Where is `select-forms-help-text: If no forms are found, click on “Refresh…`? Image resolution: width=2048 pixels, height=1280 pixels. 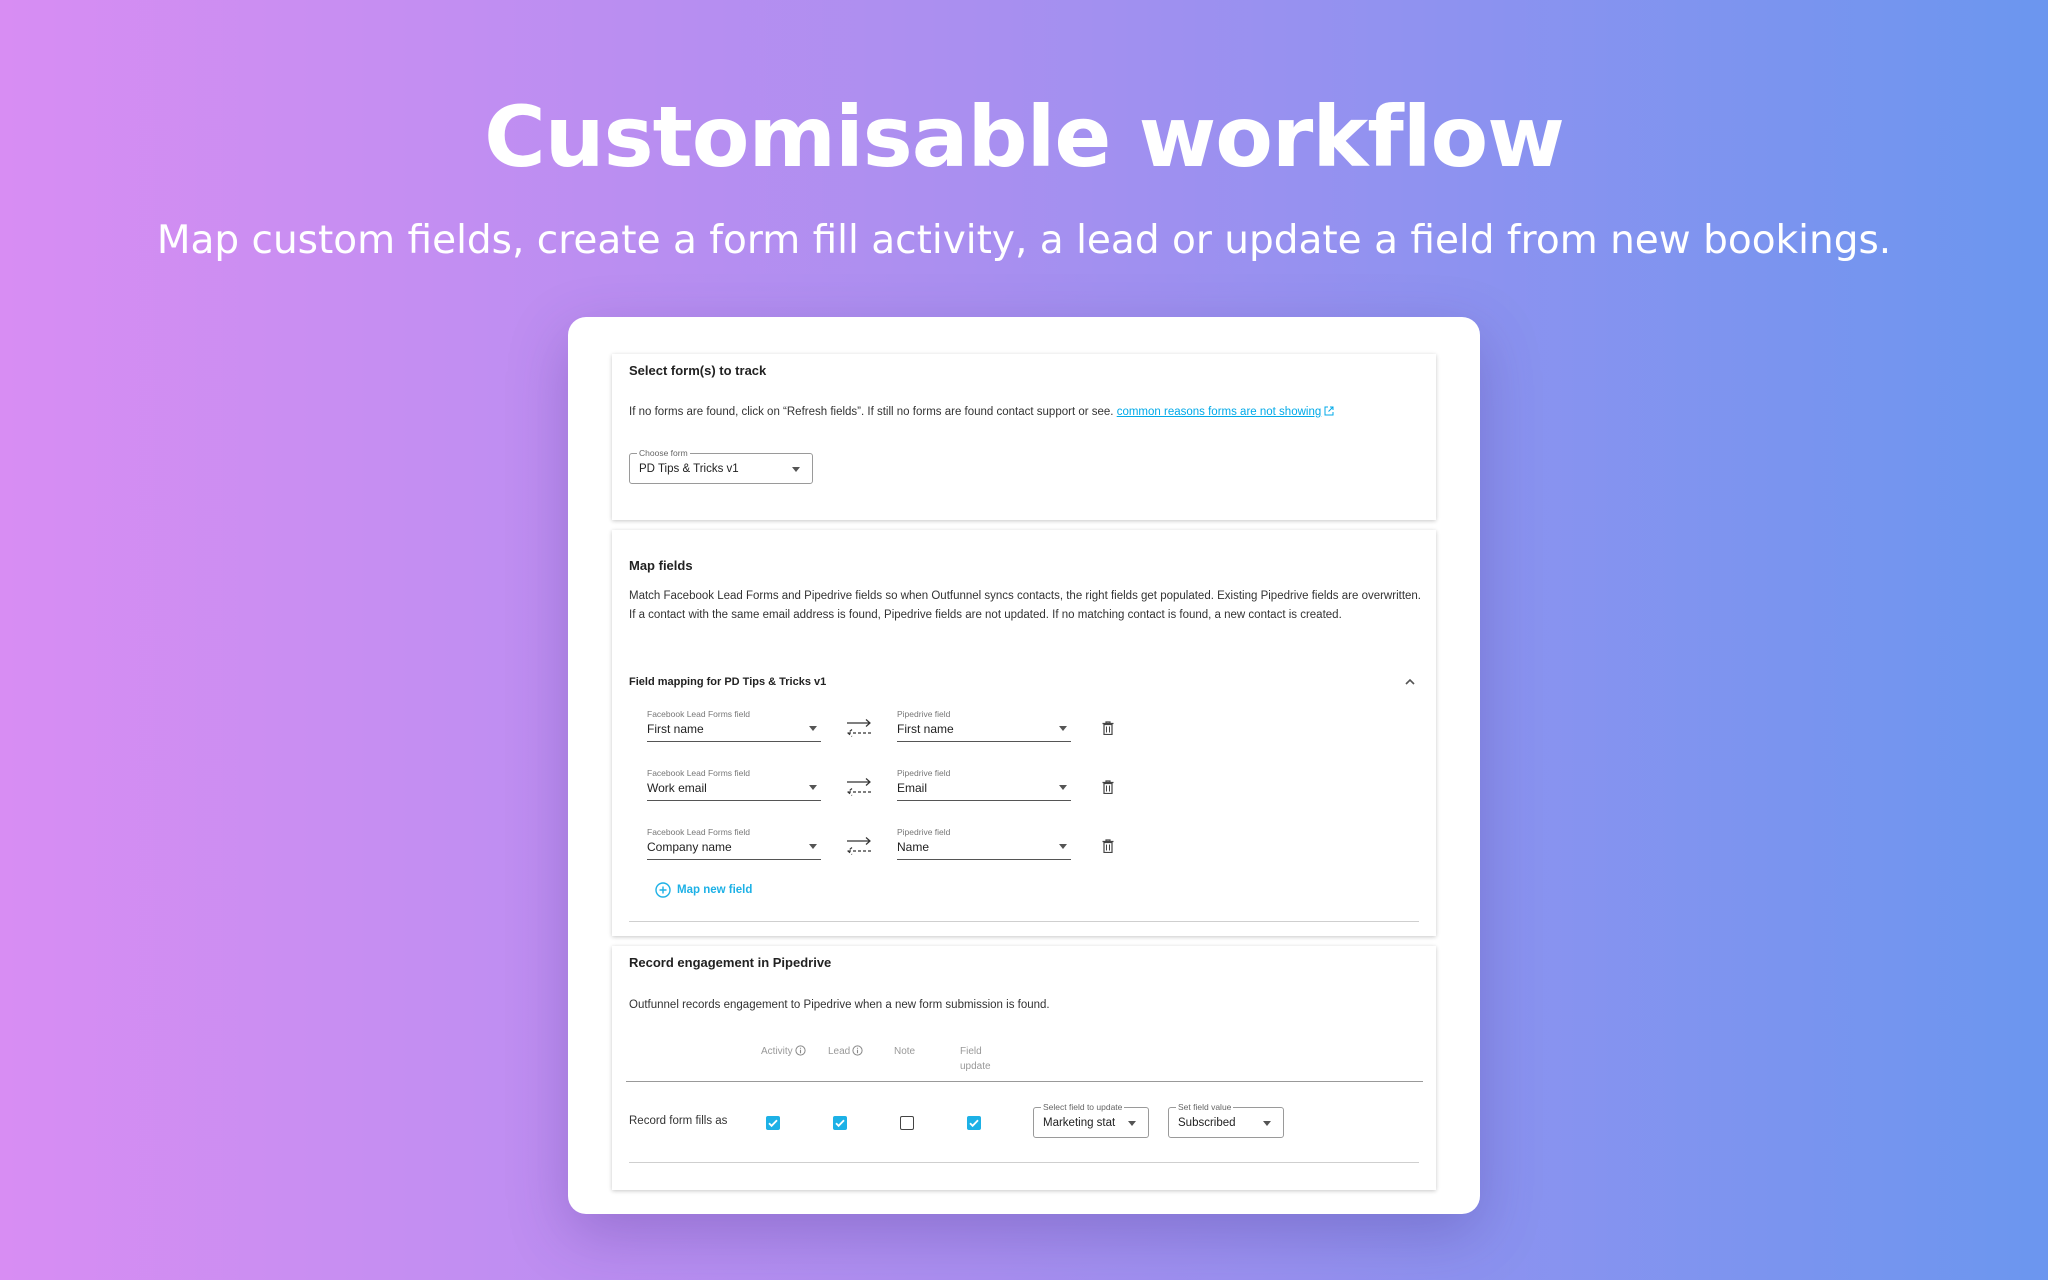
select-forms-help-text: If no forms are found, click on “Refresh… is located at coordinates (871, 412).